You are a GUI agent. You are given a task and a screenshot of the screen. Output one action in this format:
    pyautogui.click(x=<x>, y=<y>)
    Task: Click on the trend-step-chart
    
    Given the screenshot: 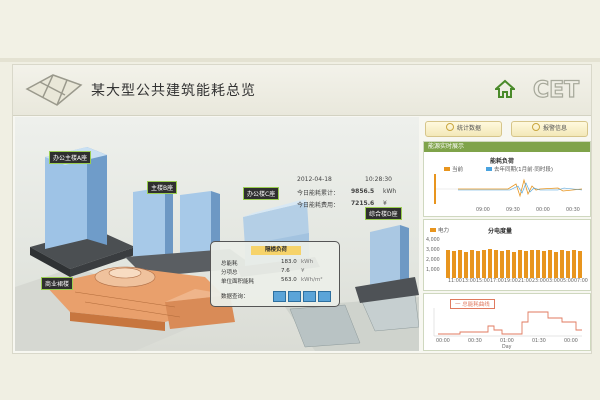 What is the action you would take?
    pyautogui.click(x=507, y=322)
    